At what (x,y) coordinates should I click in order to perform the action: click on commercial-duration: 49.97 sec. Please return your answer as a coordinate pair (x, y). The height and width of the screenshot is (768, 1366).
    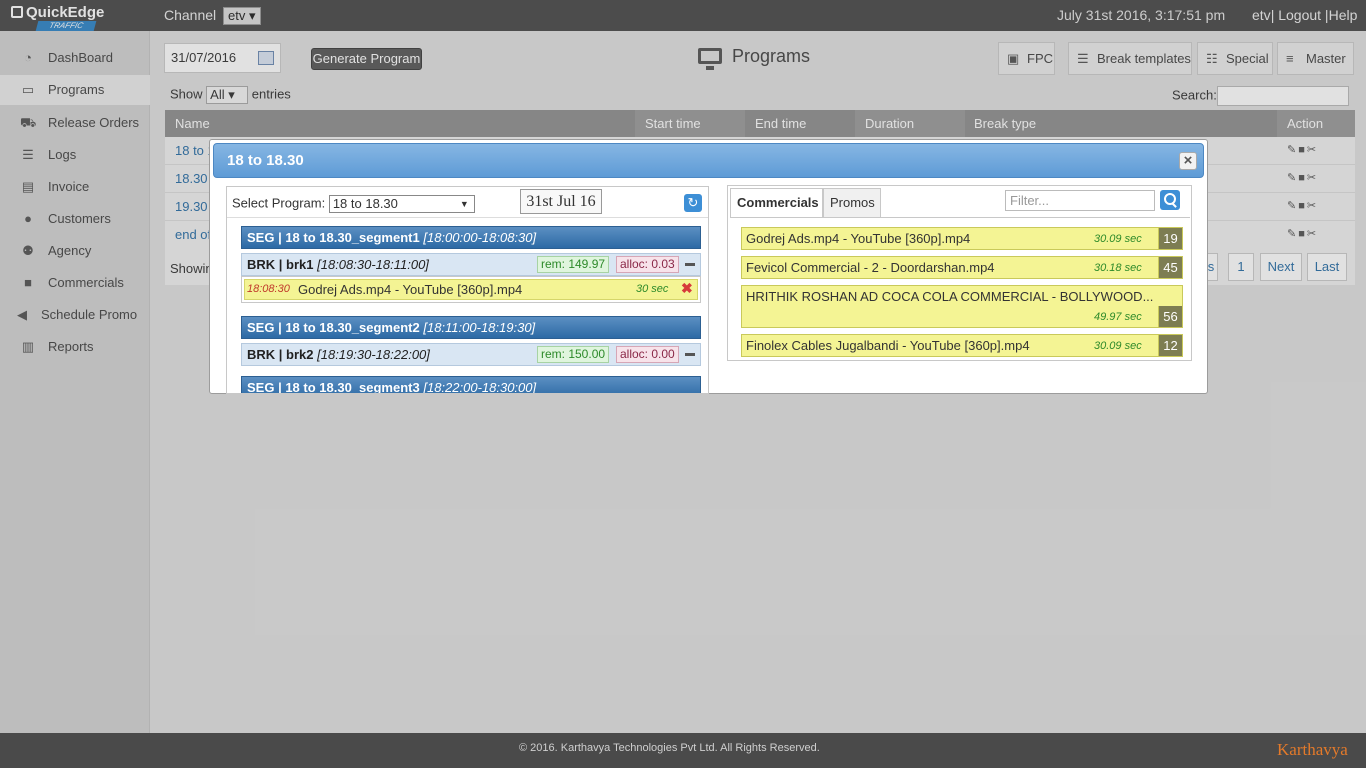
    Looking at the image, I should click on (1118, 317).